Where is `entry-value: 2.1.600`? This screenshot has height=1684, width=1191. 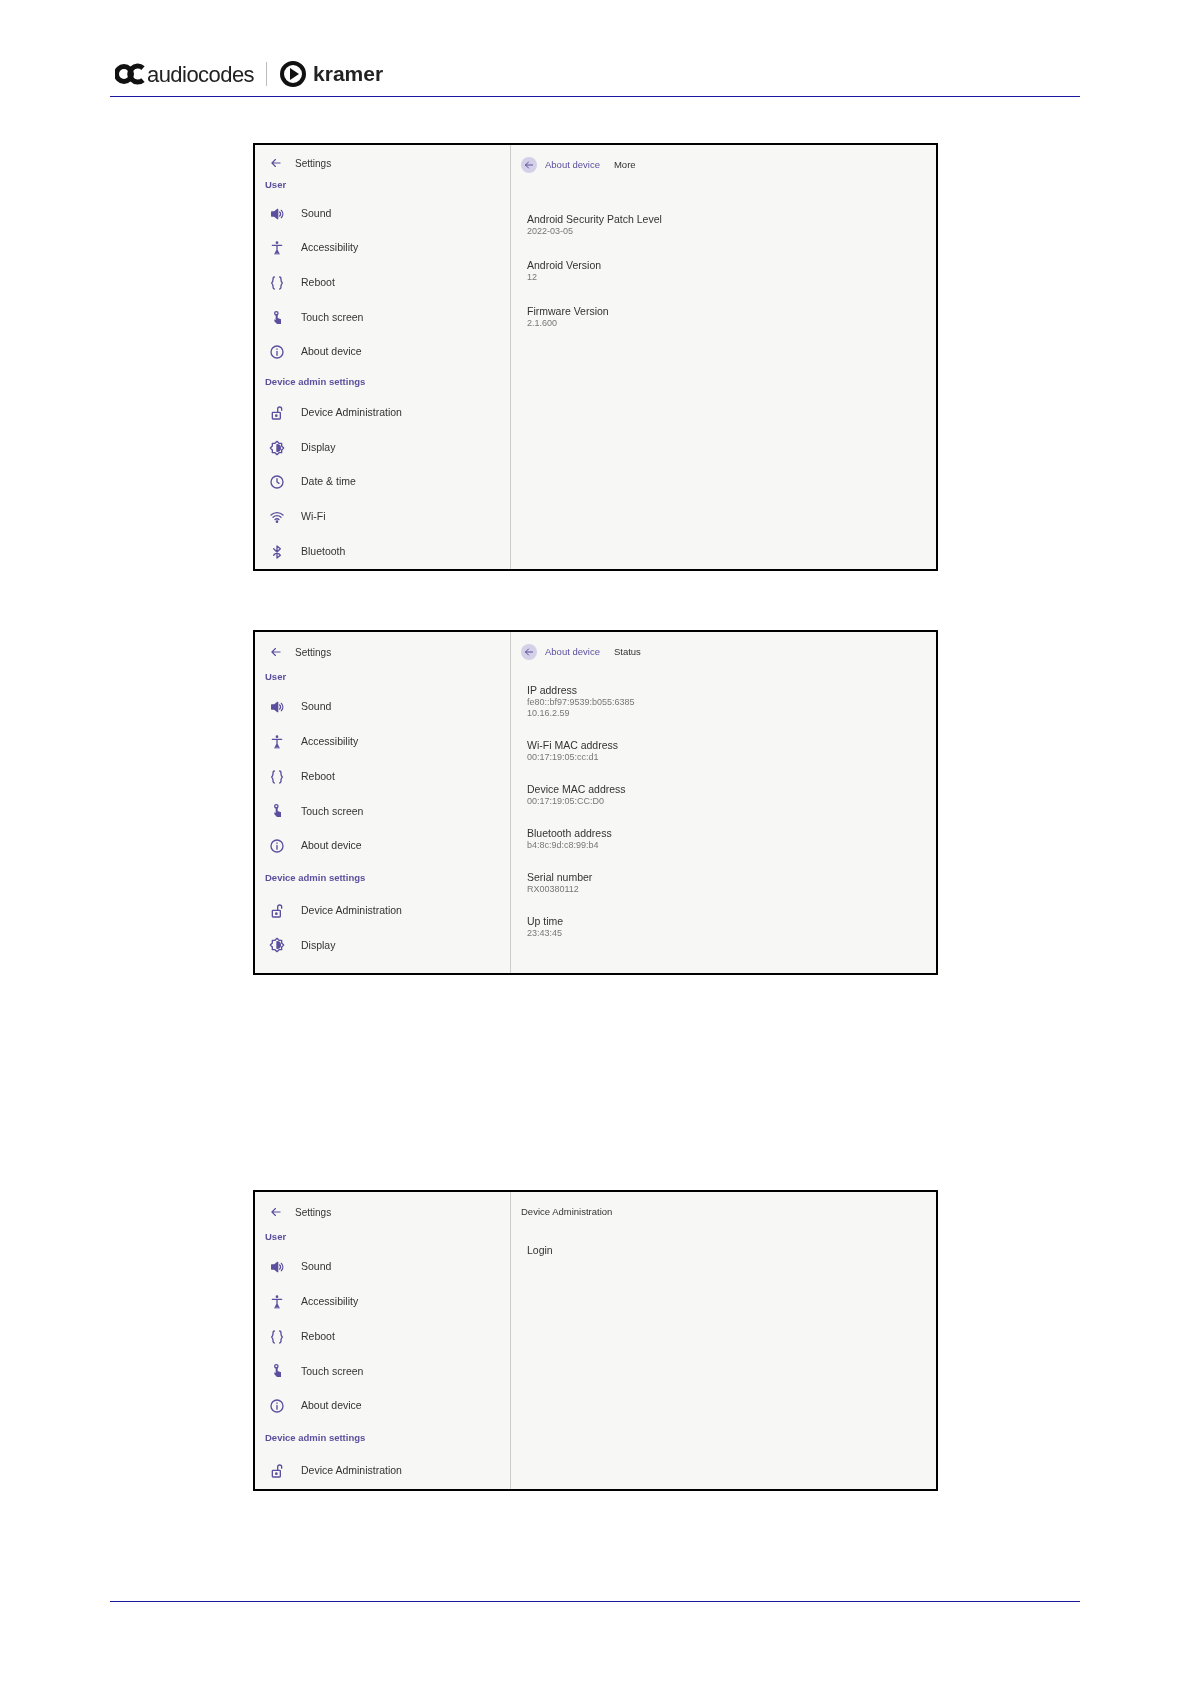
entry-value: 2.1.600 is located at coordinates (543, 323).